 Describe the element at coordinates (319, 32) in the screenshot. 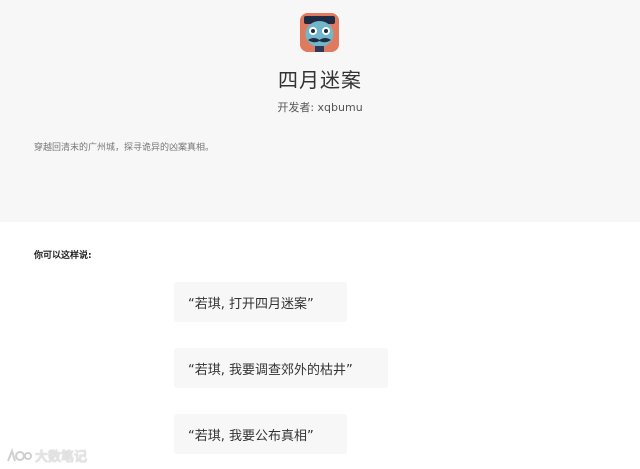

I see `app-icon` at that location.